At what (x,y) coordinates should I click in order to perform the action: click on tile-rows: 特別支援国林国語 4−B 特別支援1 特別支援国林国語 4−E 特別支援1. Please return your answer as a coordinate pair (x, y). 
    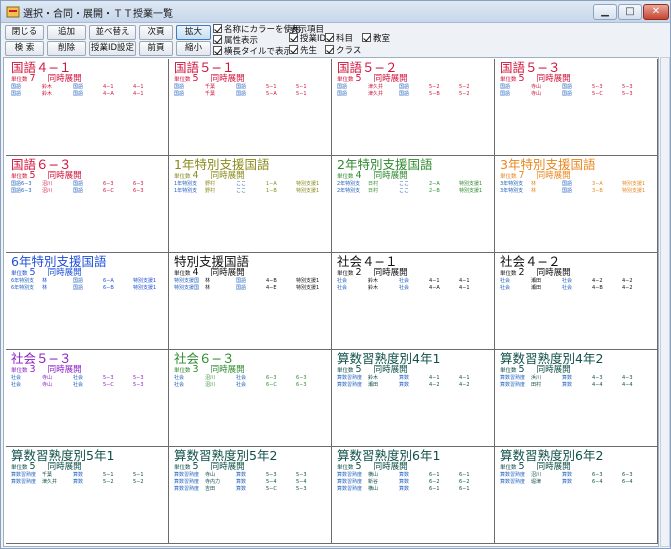
    Looking at the image, I should click on (252, 285).